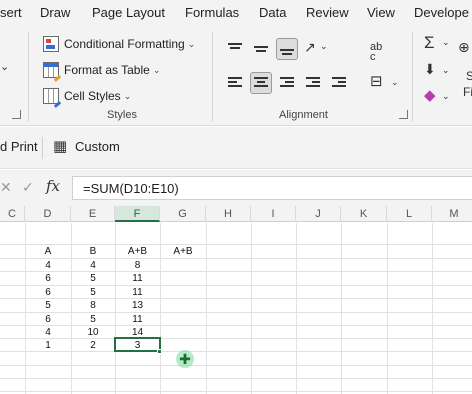 This screenshot has height=394, width=472. I want to click on column-header-f: F, so click(137, 214).